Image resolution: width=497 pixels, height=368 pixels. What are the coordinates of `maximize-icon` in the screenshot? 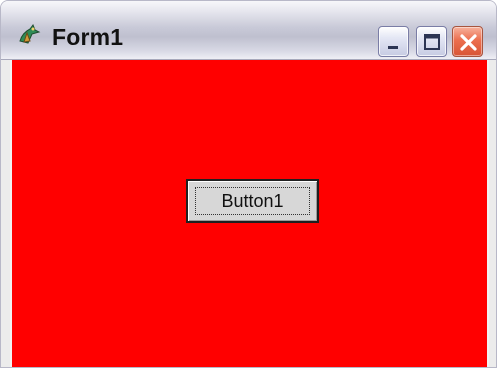 It's located at (432, 42).